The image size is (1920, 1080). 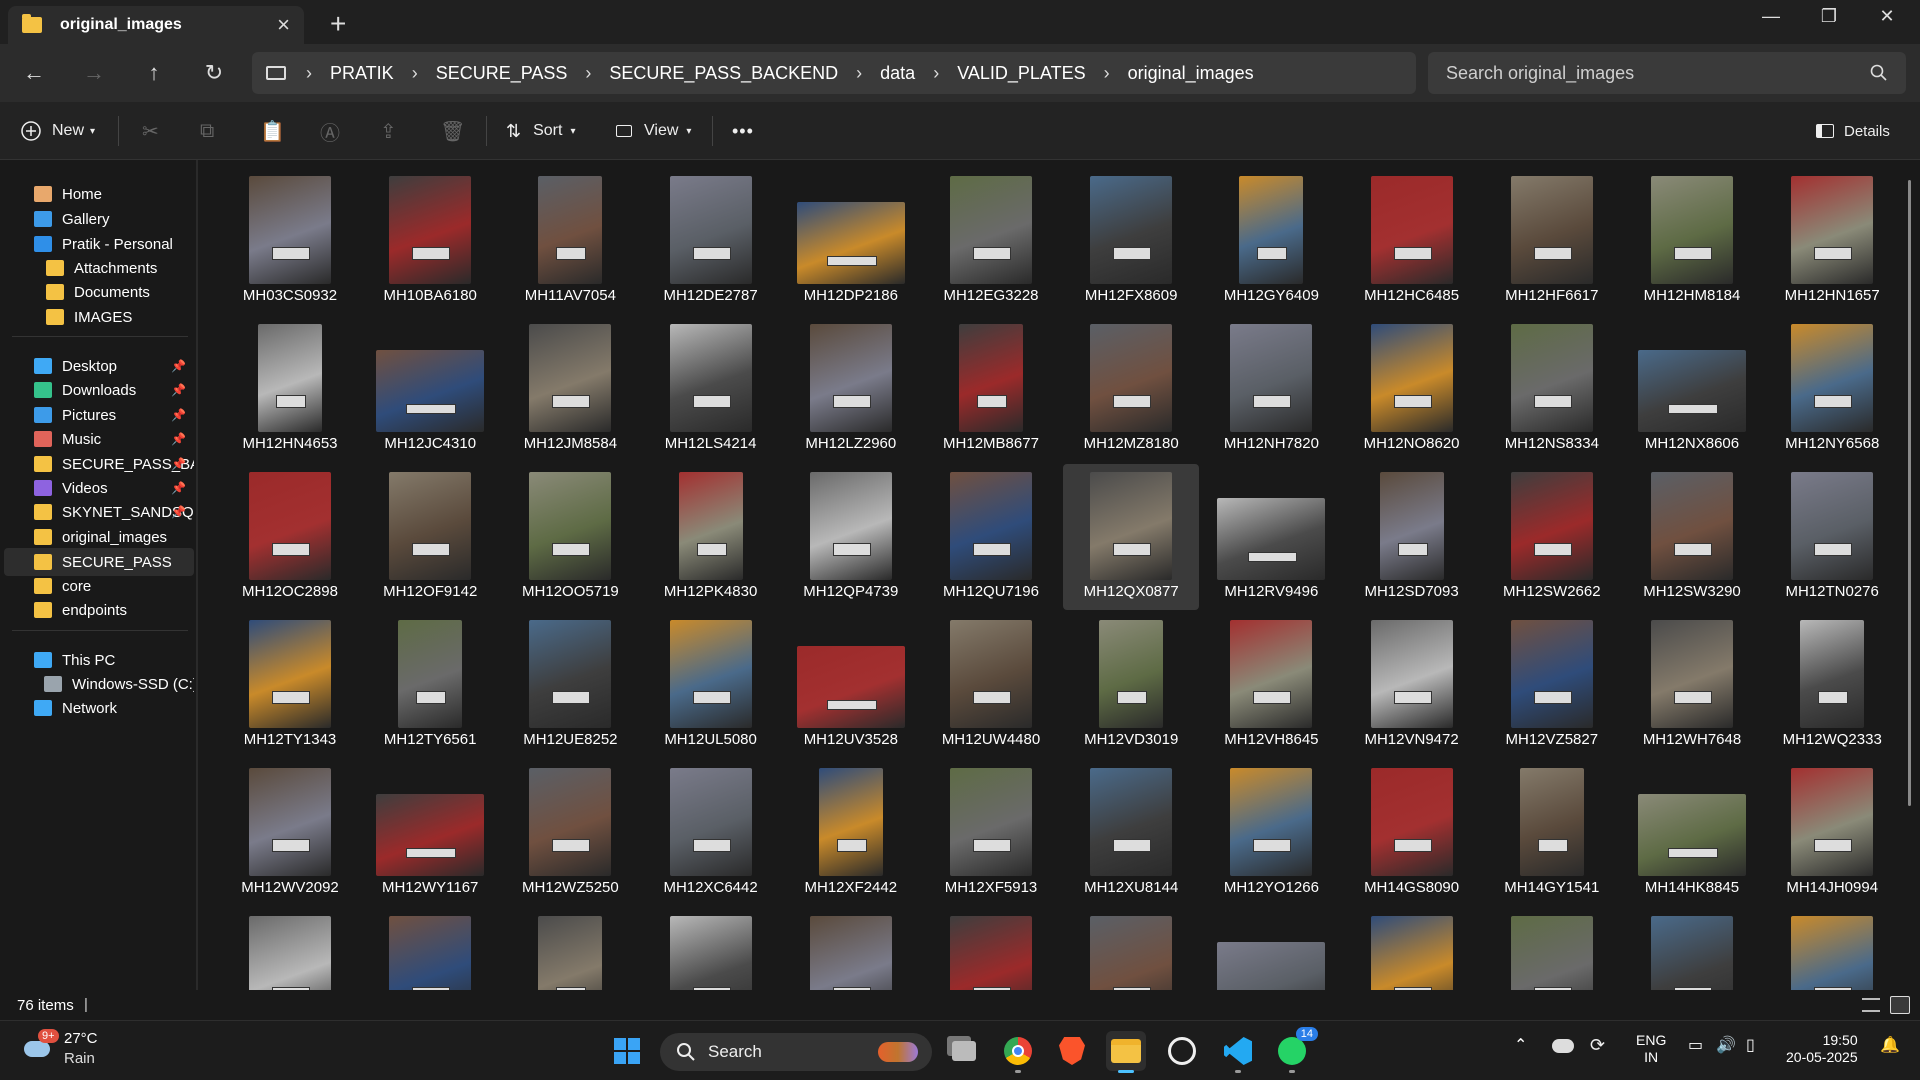 I want to click on view-button: View ▾, so click(x=653, y=131).